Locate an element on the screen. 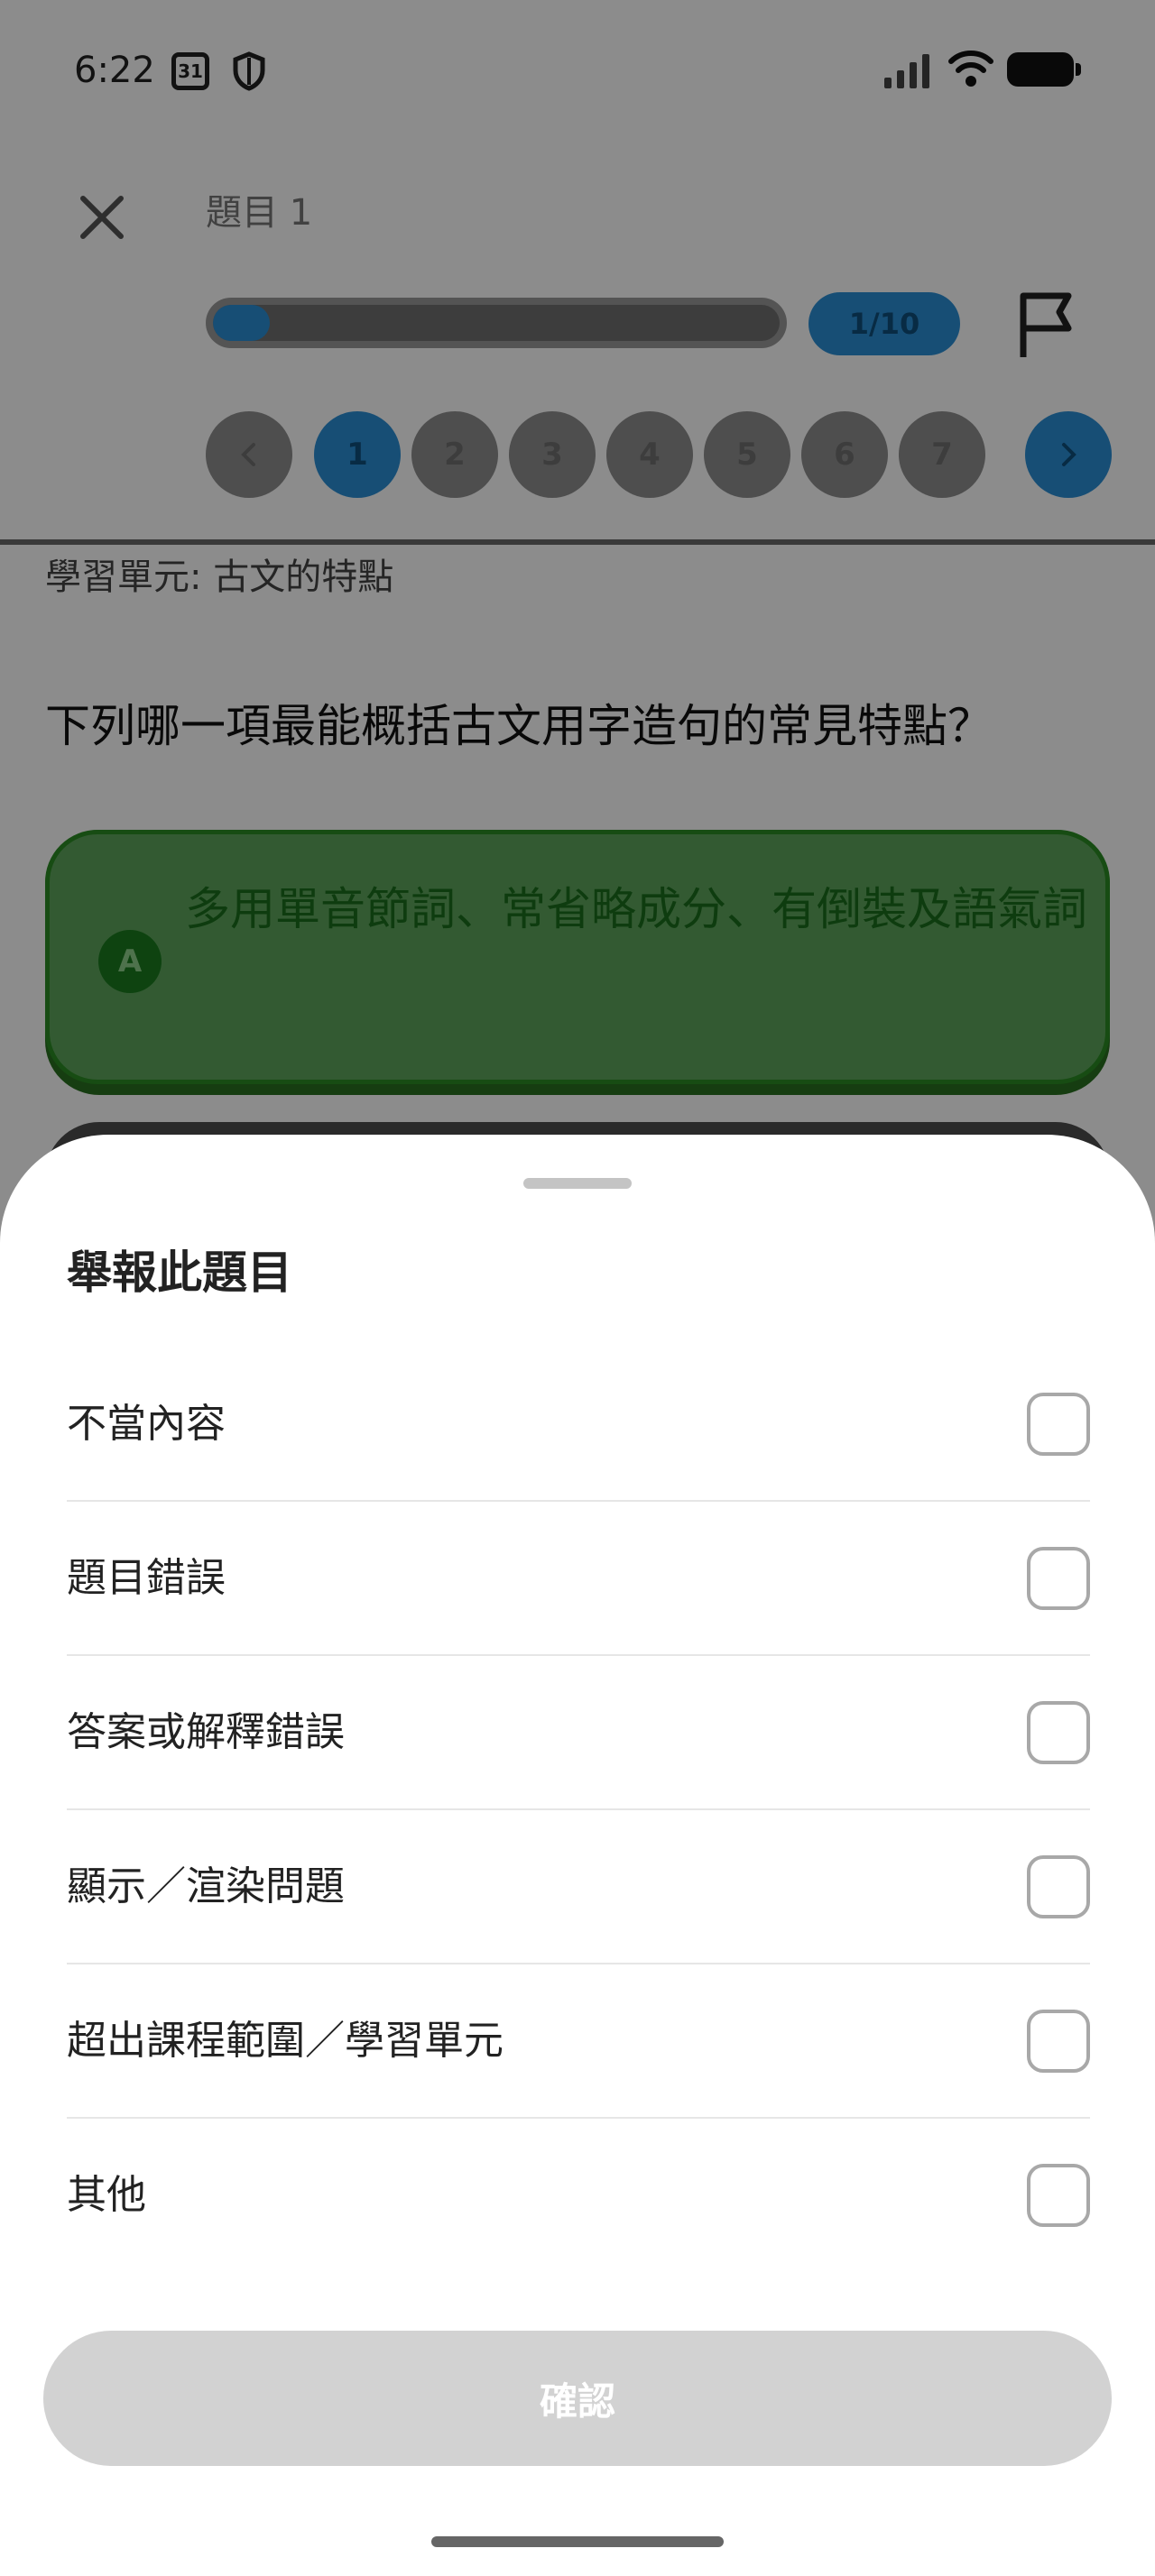  report-reason-item: 答案或解釋錯誤 is located at coordinates (578, 1733).